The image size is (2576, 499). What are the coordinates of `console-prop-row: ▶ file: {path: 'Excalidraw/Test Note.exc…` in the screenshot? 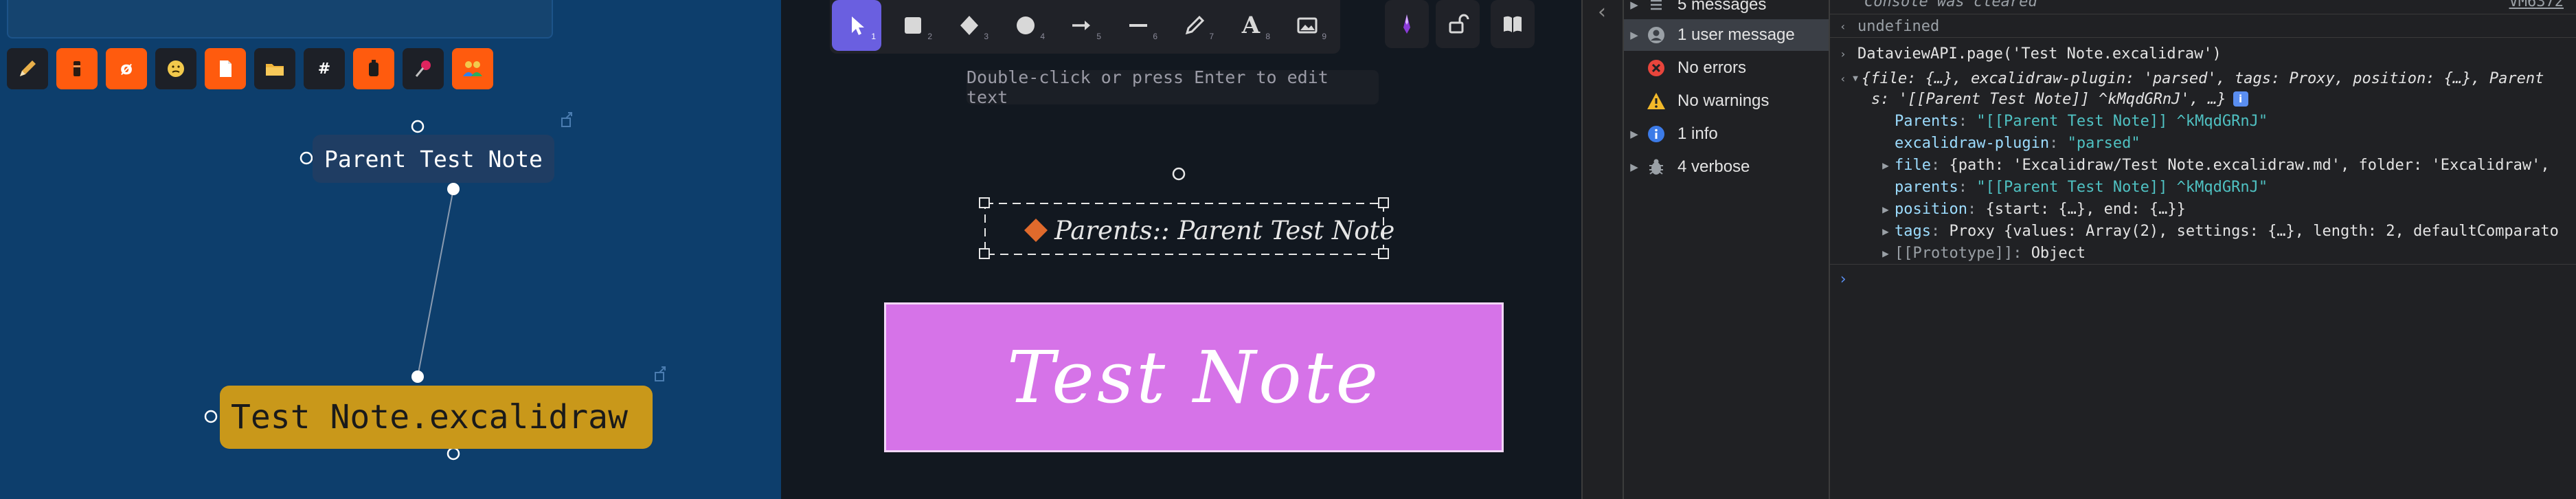 It's located at (2203, 165).